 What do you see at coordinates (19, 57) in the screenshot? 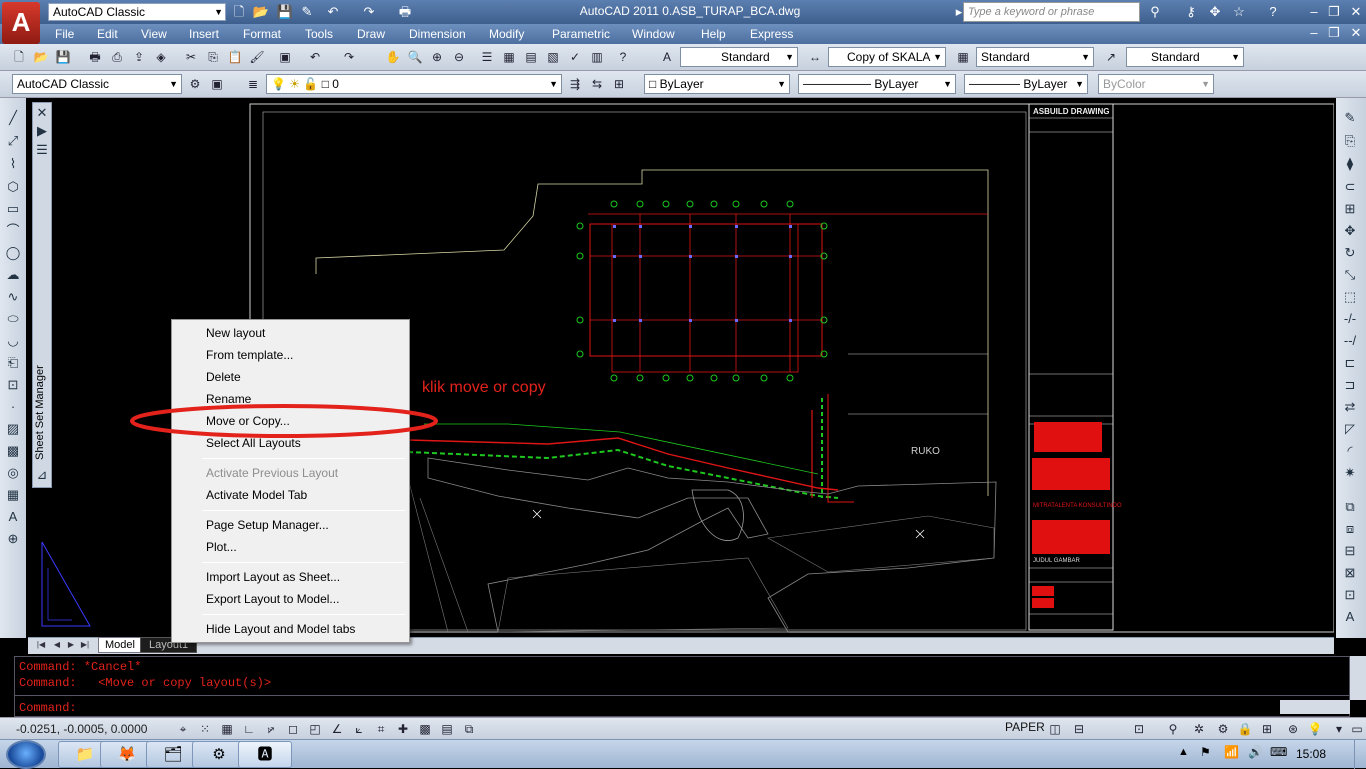
I see `new-file-icon: 🗋` at bounding box center [19, 57].